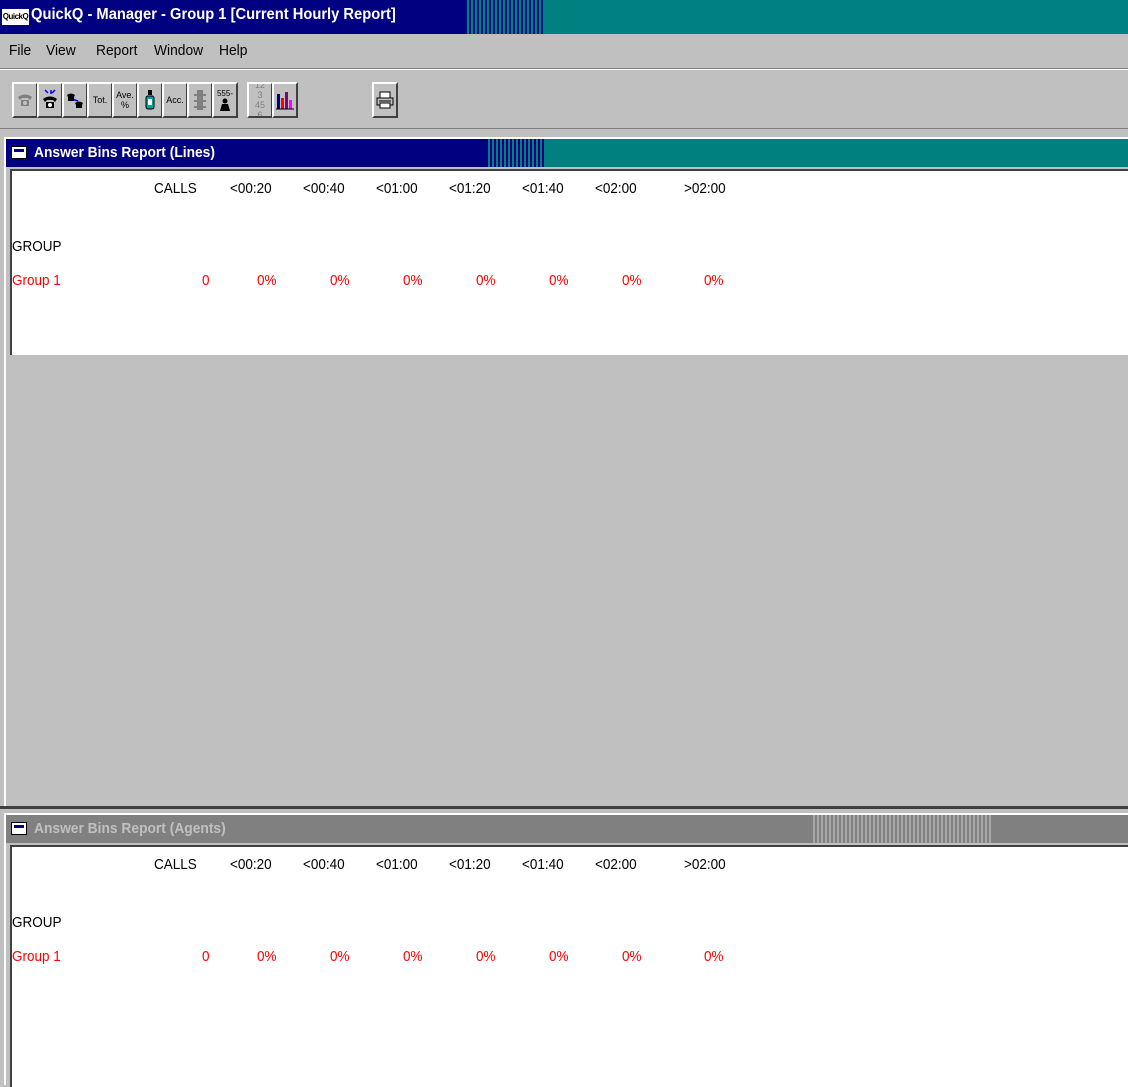  I want to click on agent-555-icon, so click(225, 104).